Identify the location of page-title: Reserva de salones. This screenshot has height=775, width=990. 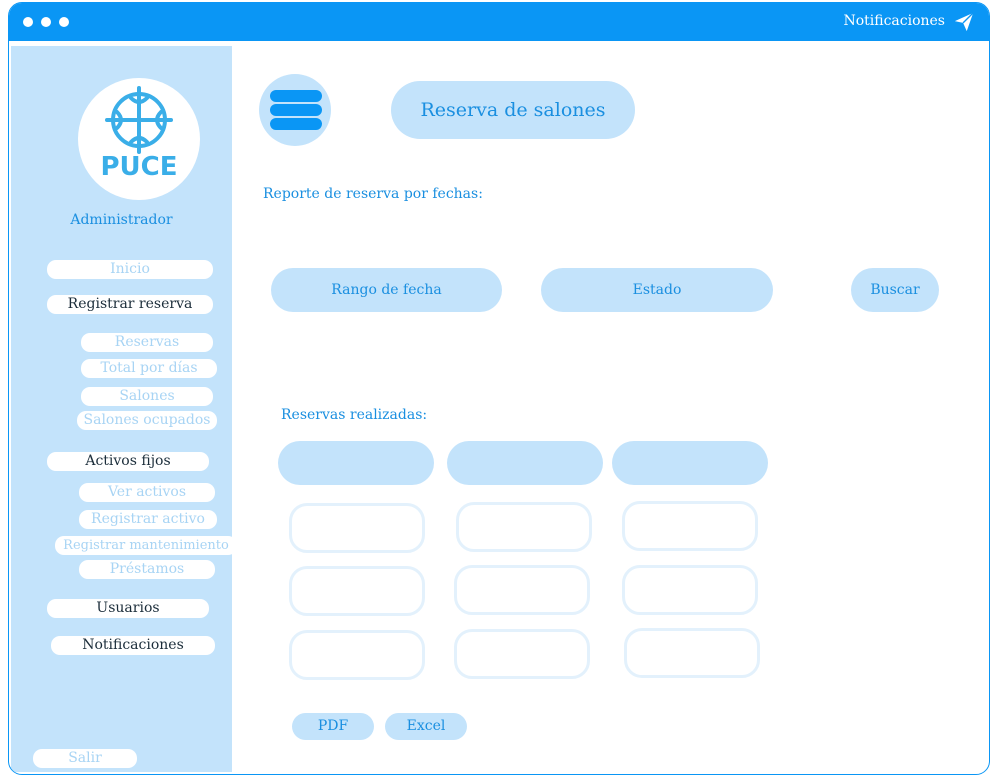
(513, 110).